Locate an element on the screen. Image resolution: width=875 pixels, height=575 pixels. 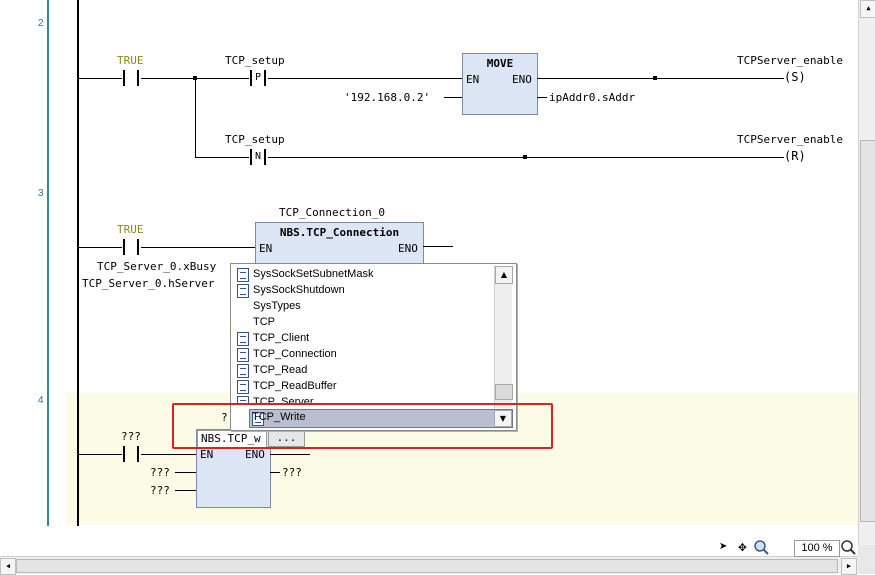
tcp-connection-block: NBS.TCP_Connection EN ENO is located at coordinates (339, 245).